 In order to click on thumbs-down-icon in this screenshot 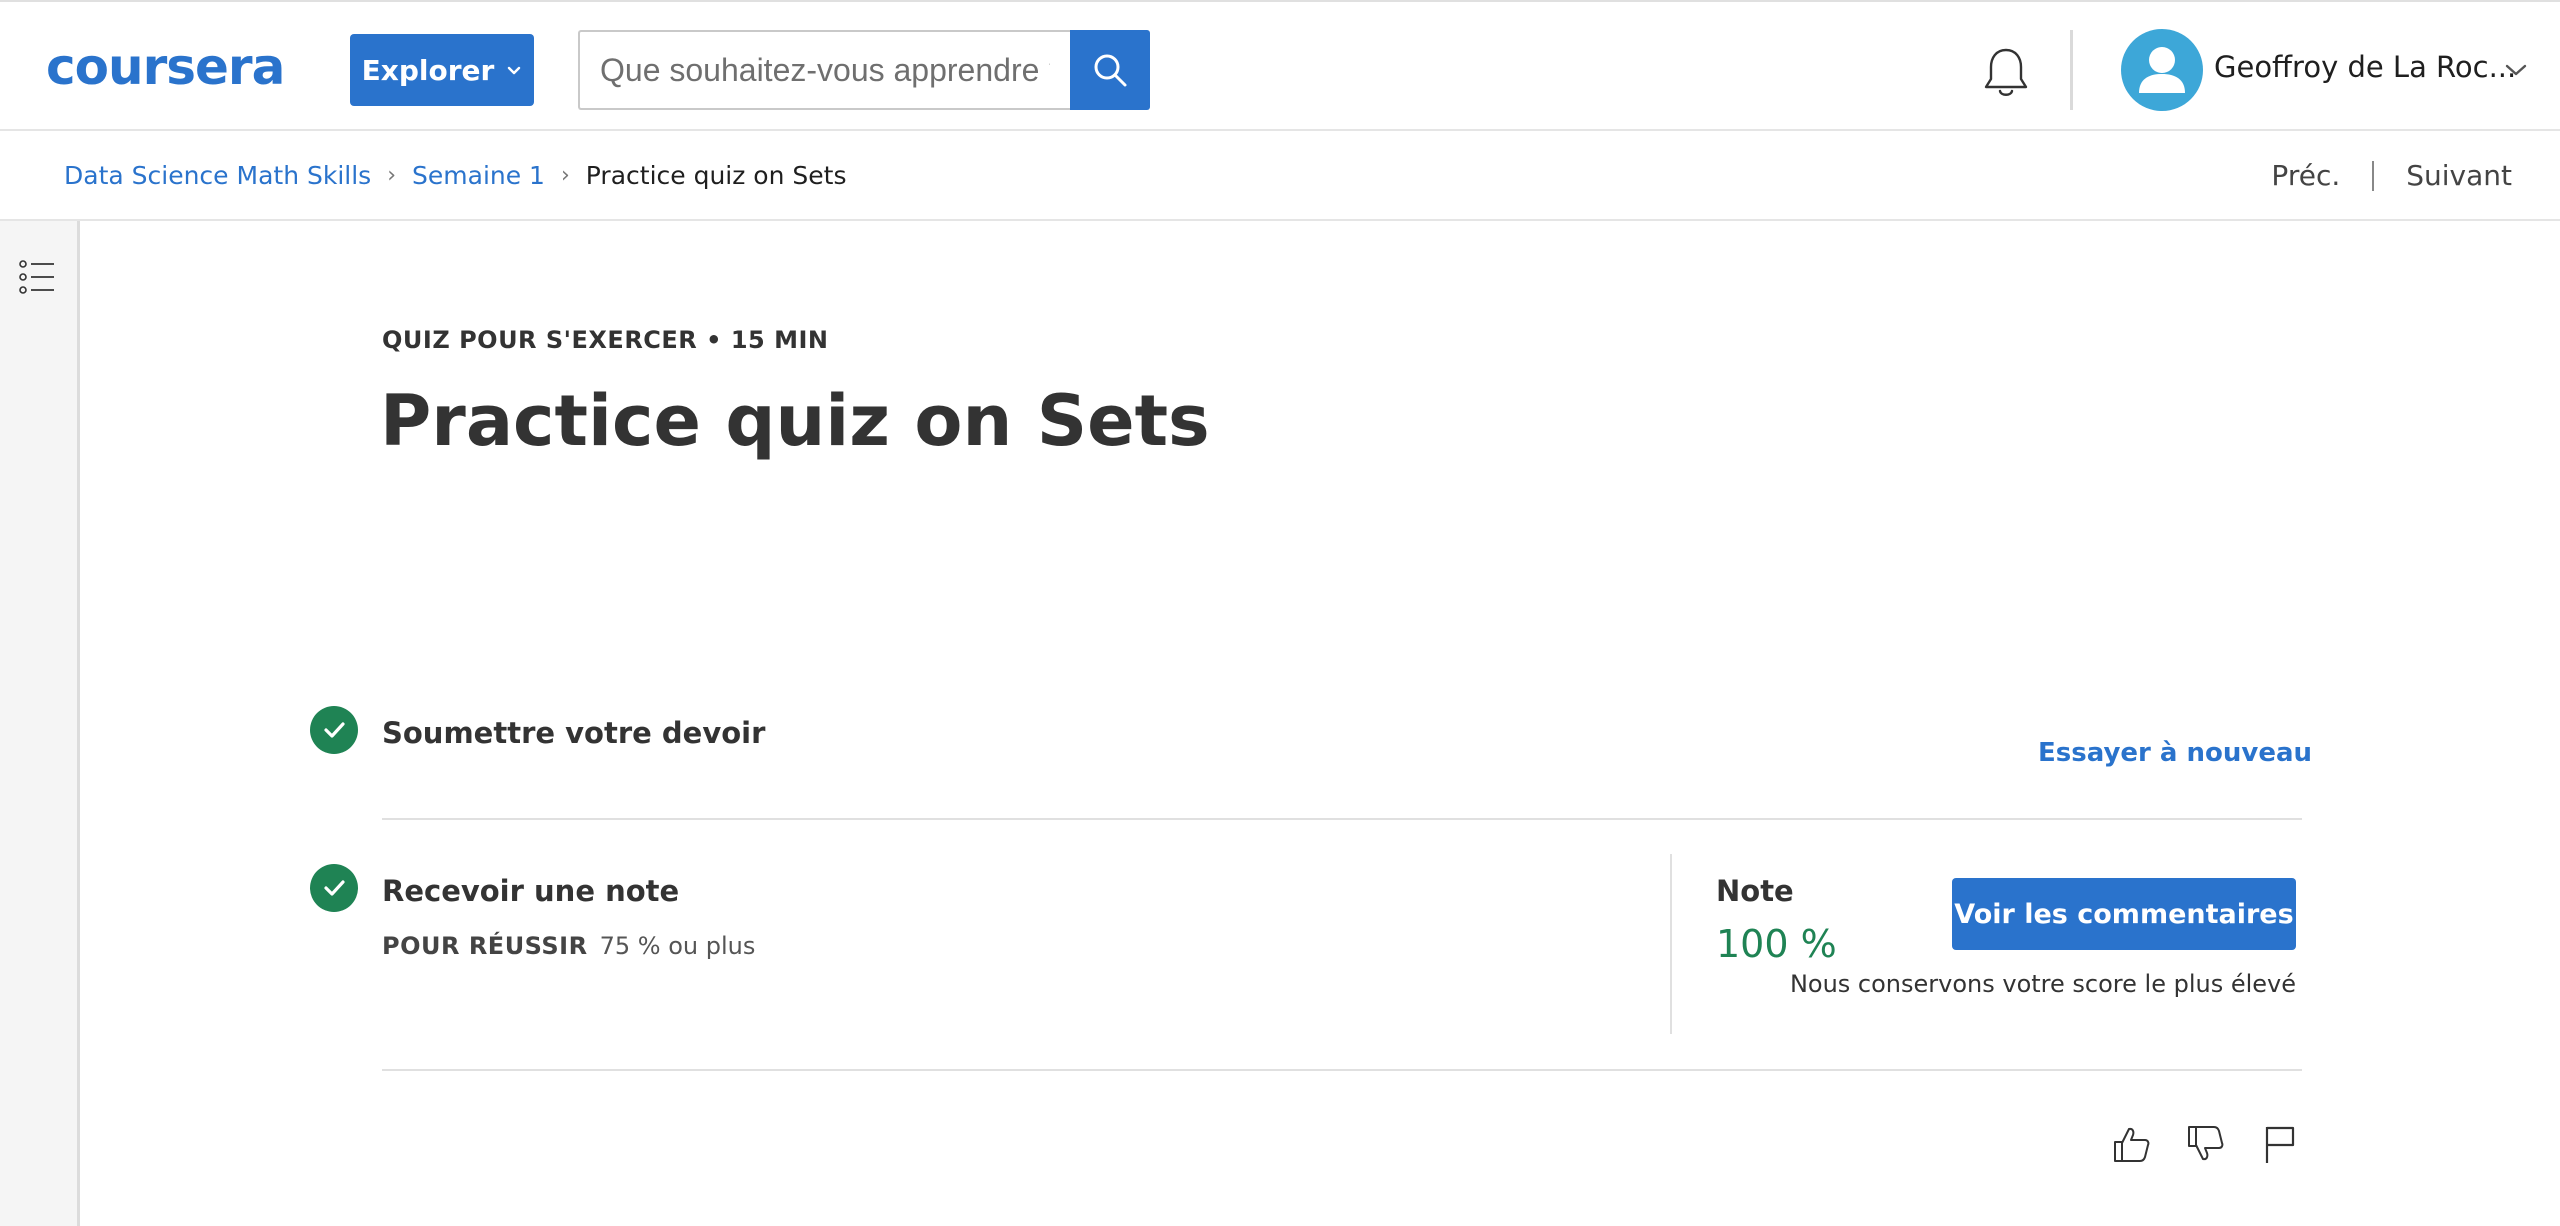, I will do `click(2206, 1143)`.